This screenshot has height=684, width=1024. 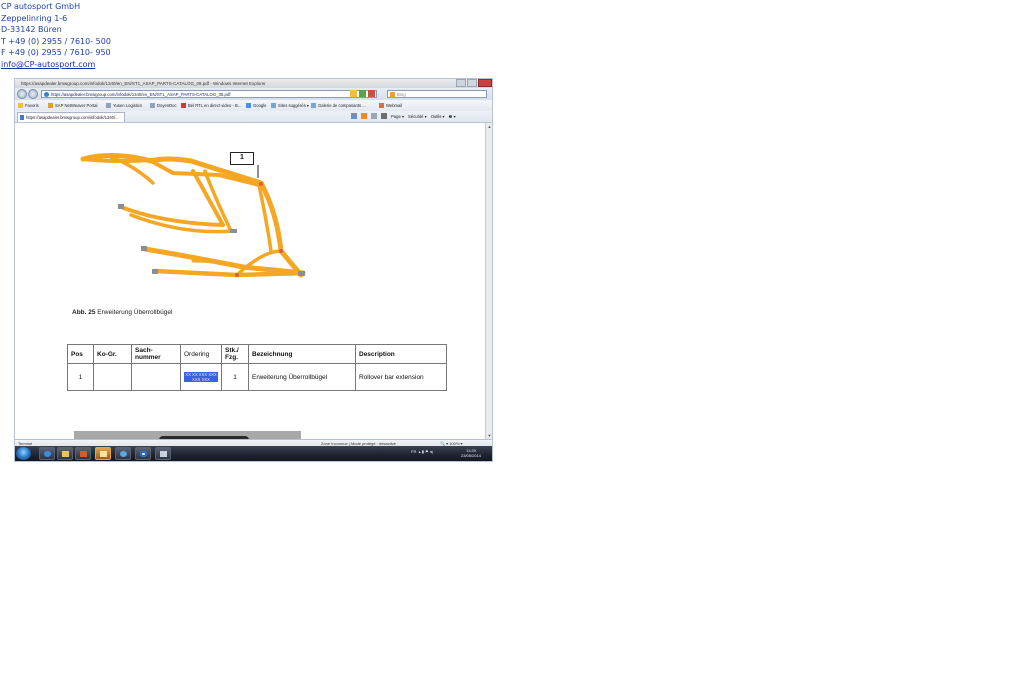 What do you see at coordinates (392, 94) in the screenshot?
I see `bing-icon` at bounding box center [392, 94].